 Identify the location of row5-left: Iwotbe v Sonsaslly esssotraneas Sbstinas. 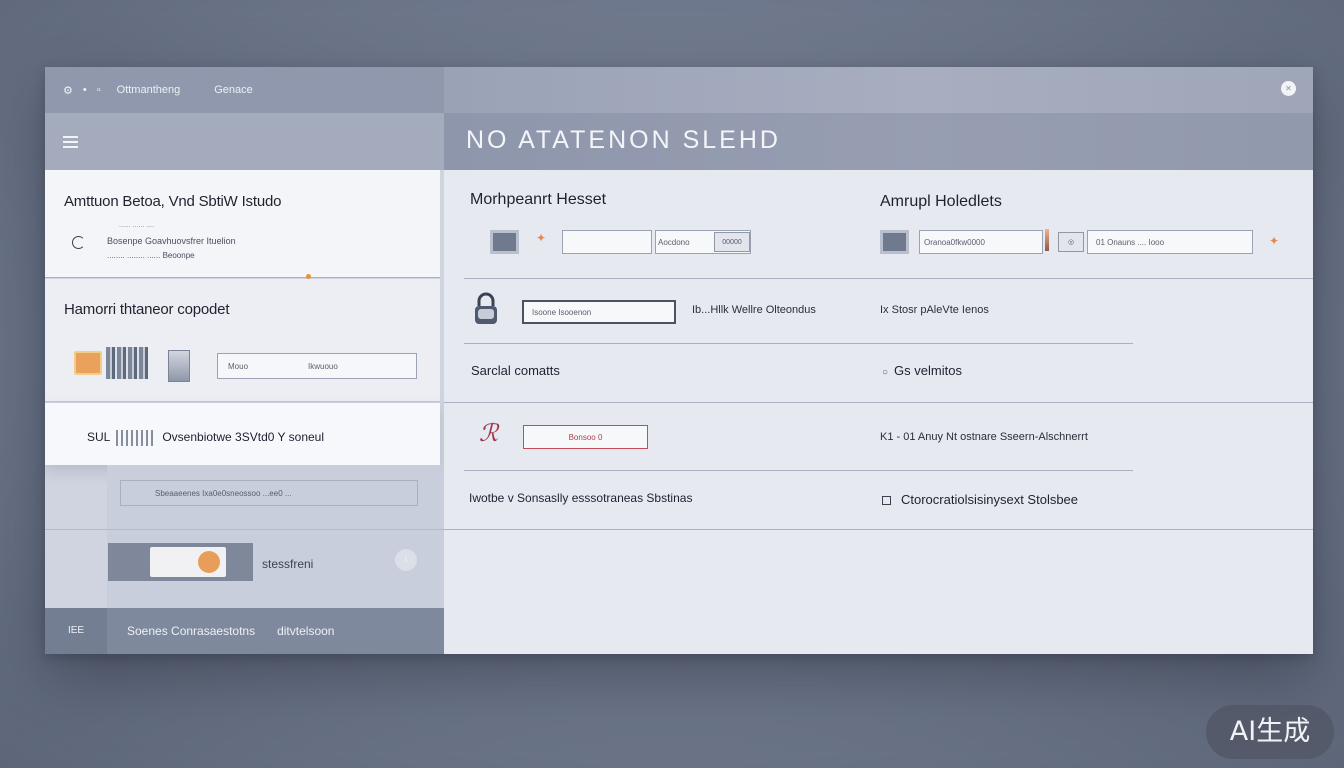
(581, 498).